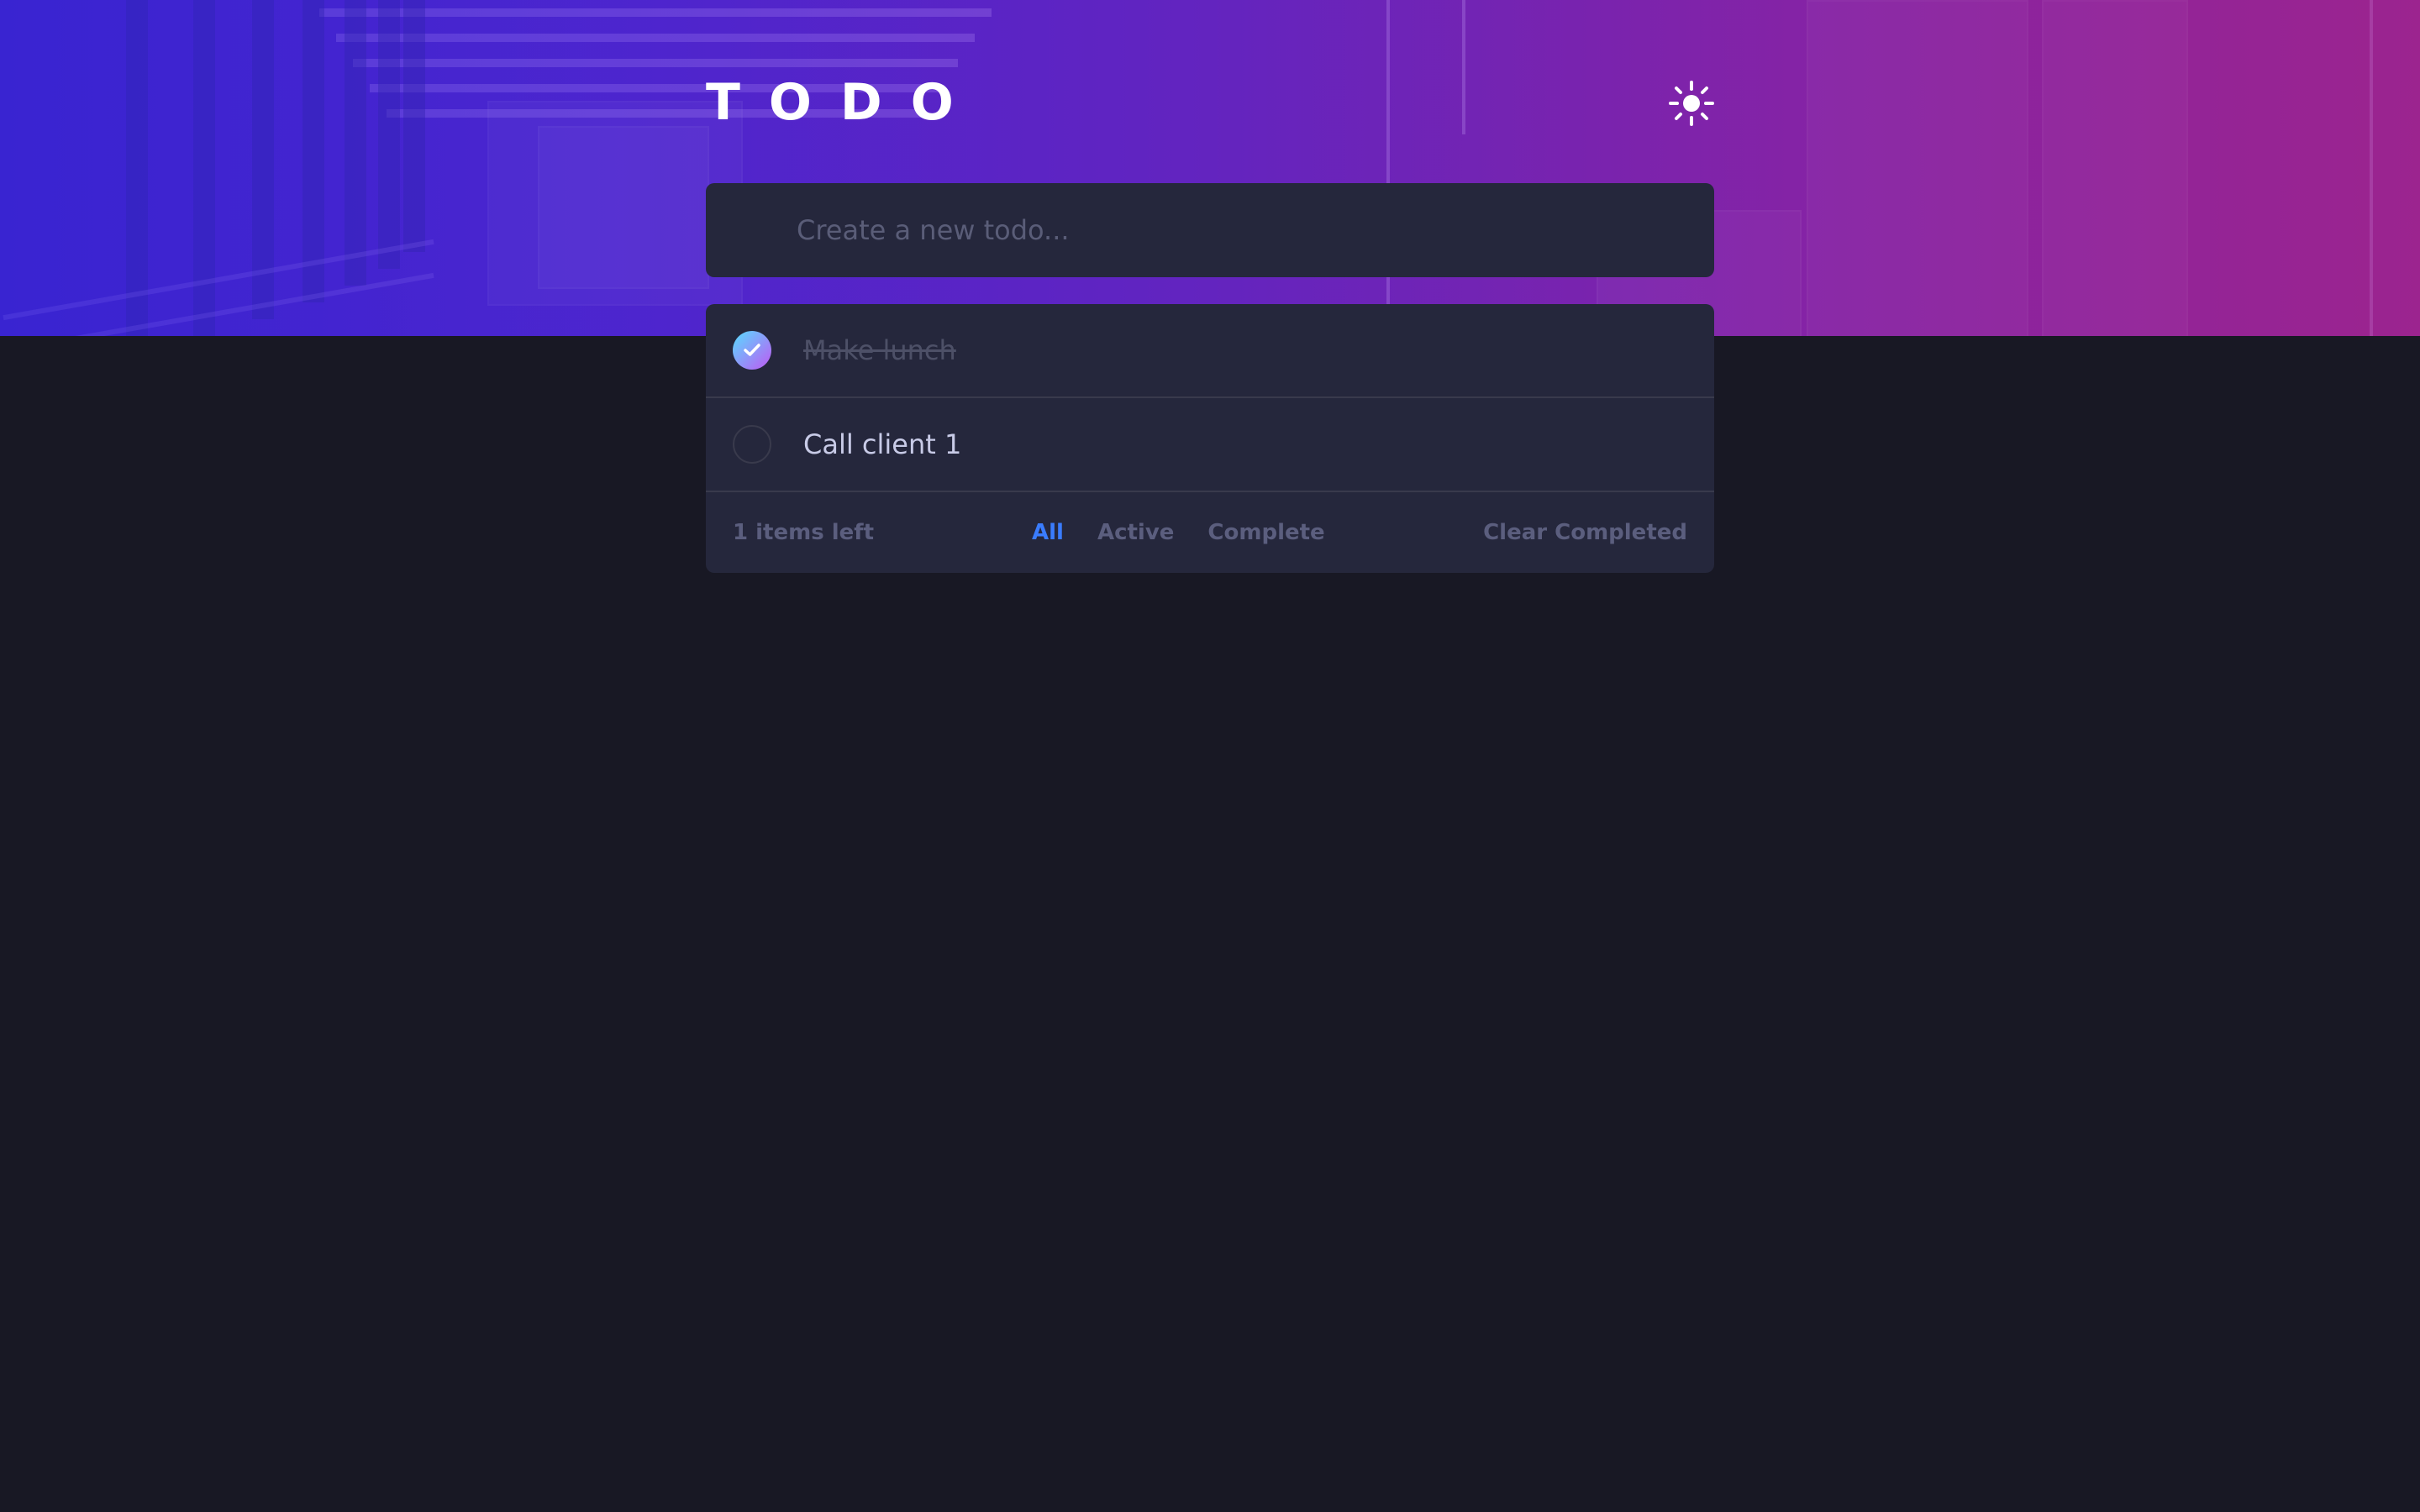 This screenshot has width=2420, height=1512. I want to click on filter-complete: Complete, so click(1265, 532).